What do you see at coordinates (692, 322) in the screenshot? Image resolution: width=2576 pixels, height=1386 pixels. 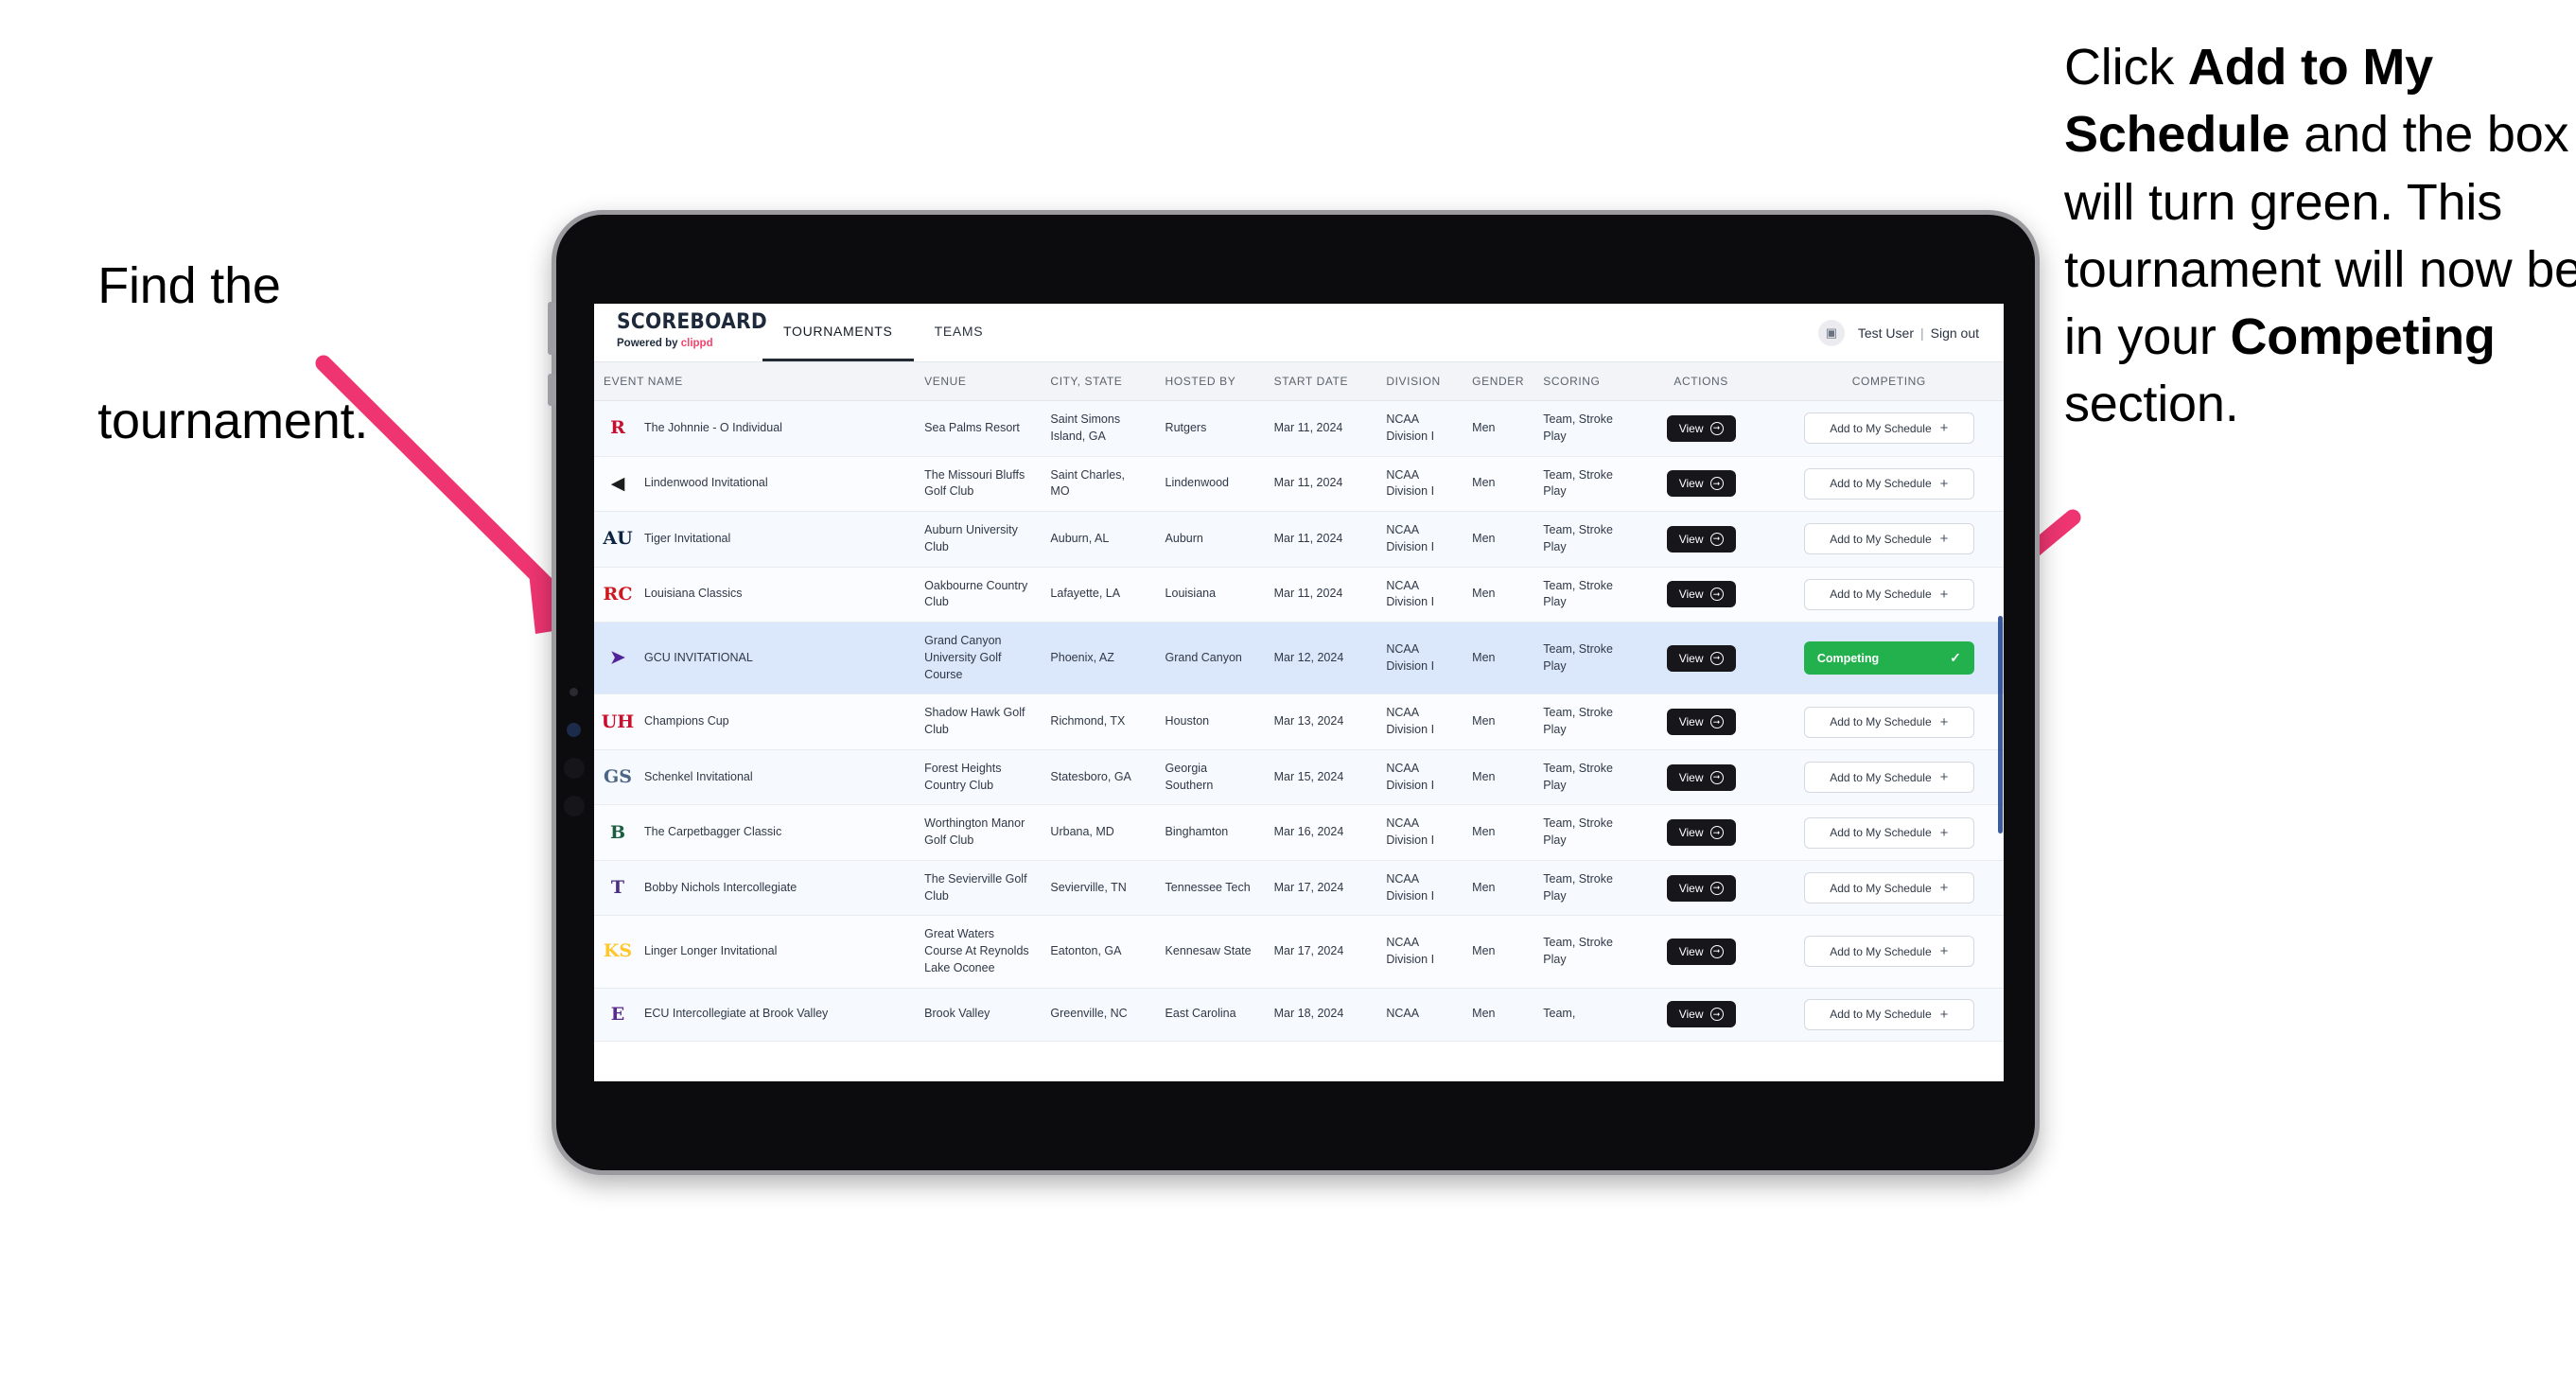 I see `brand-title: SCOREBOARD` at bounding box center [692, 322].